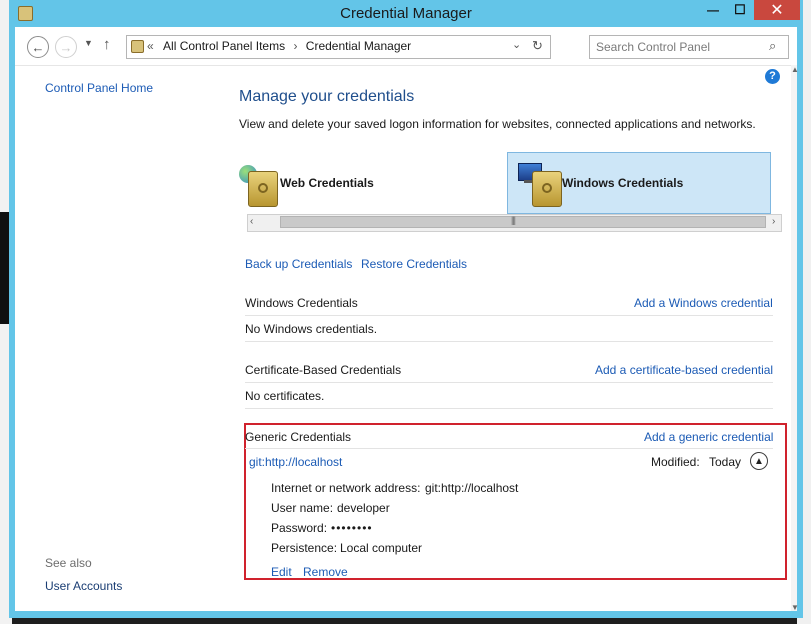 The width and height of the screenshot is (811, 624). I want to click on breadcrumb-all-control-panel-items: All Control Panel Items, so click(224, 46).